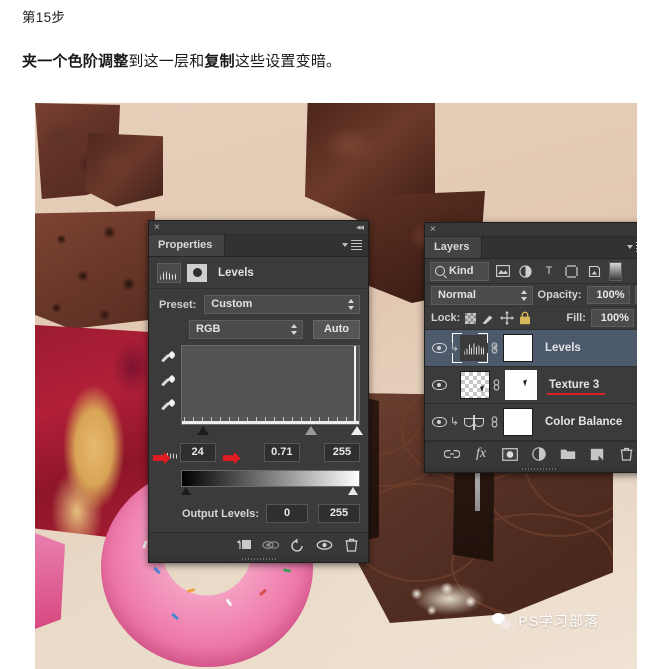  I want to click on preview-previous-state-icon, so click(270, 544).